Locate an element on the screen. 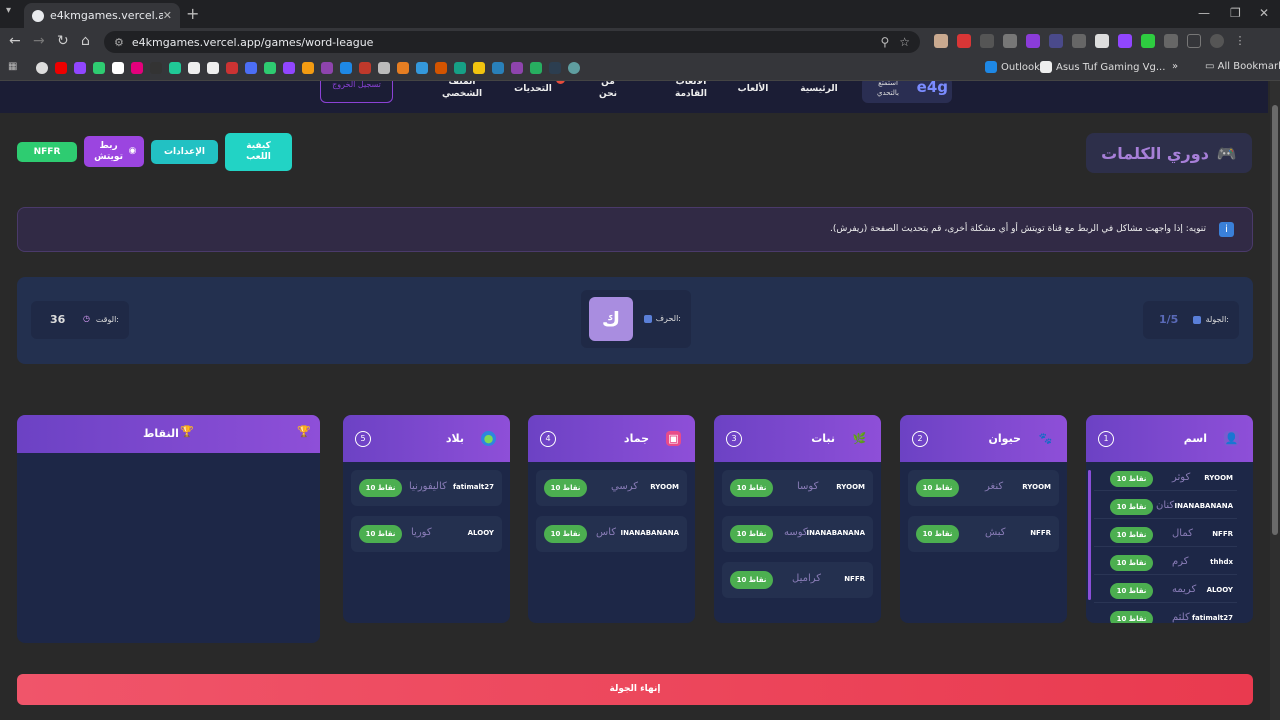 The image size is (1280, 720). user-button: NFFR is located at coordinates (47, 152).